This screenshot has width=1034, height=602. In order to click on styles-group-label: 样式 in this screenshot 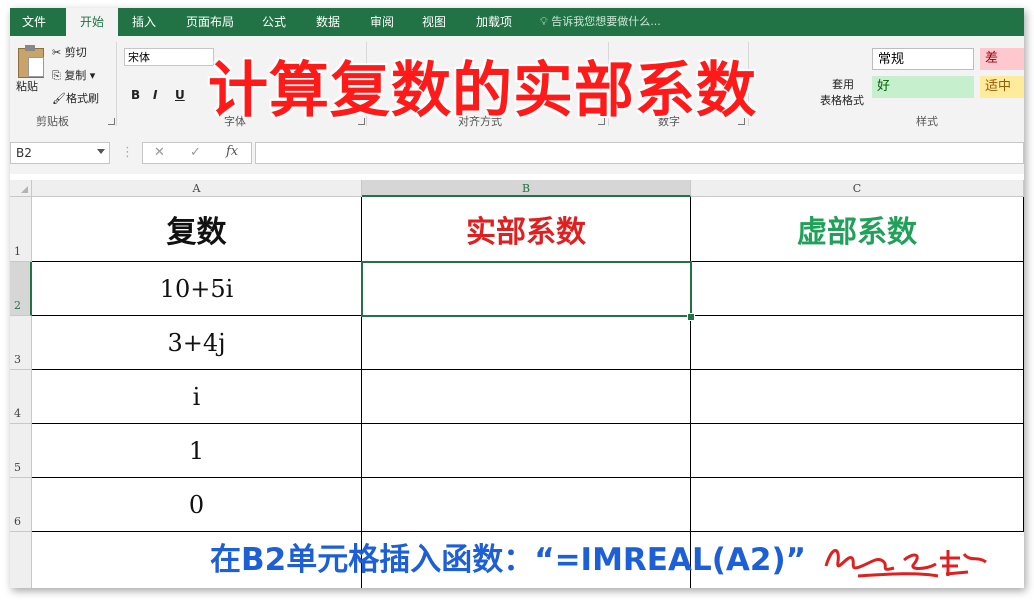, I will do `click(927, 121)`.